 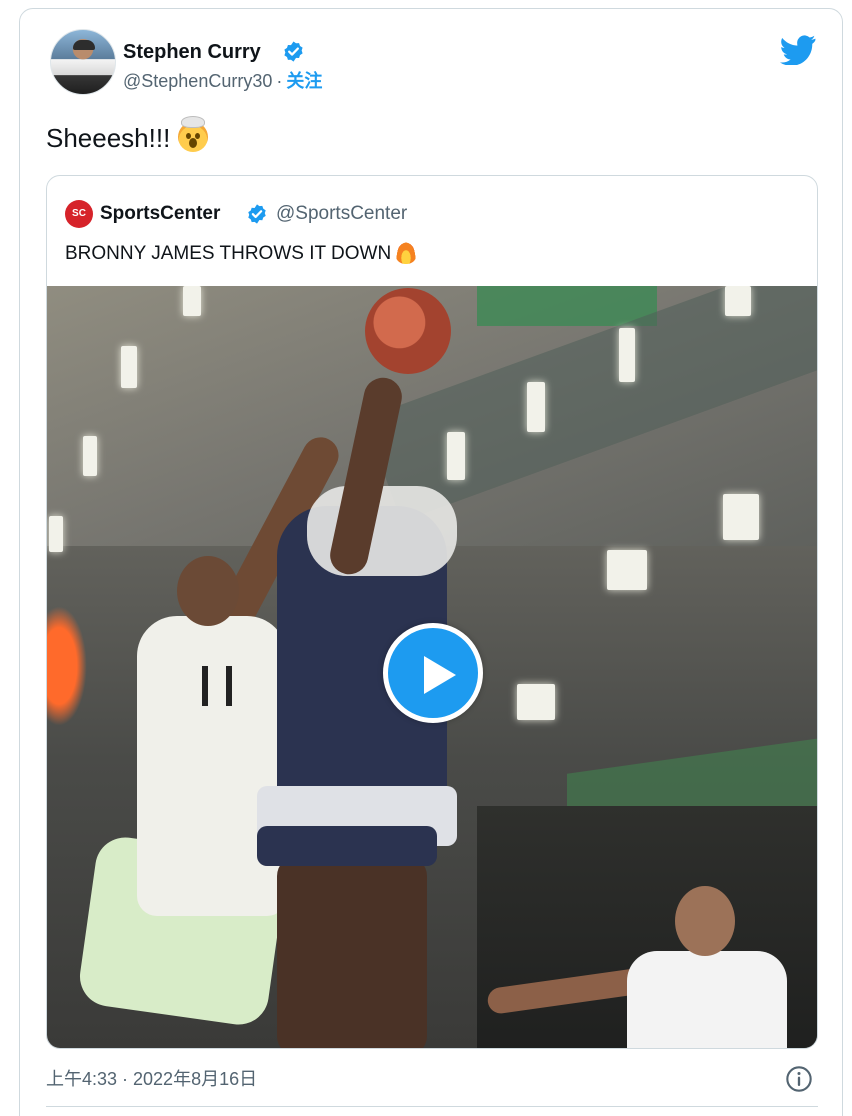 What do you see at coordinates (67, 666) in the screenshot?
I see `video-scene-glow` at bounding box center [67, 666].